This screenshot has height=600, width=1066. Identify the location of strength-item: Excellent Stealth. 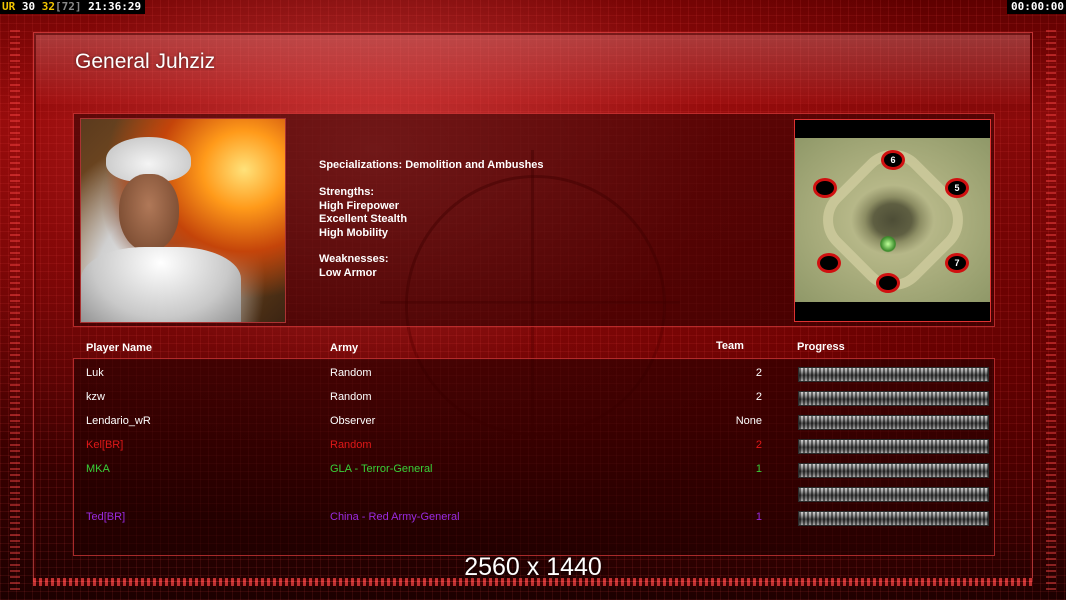
(363, 219).